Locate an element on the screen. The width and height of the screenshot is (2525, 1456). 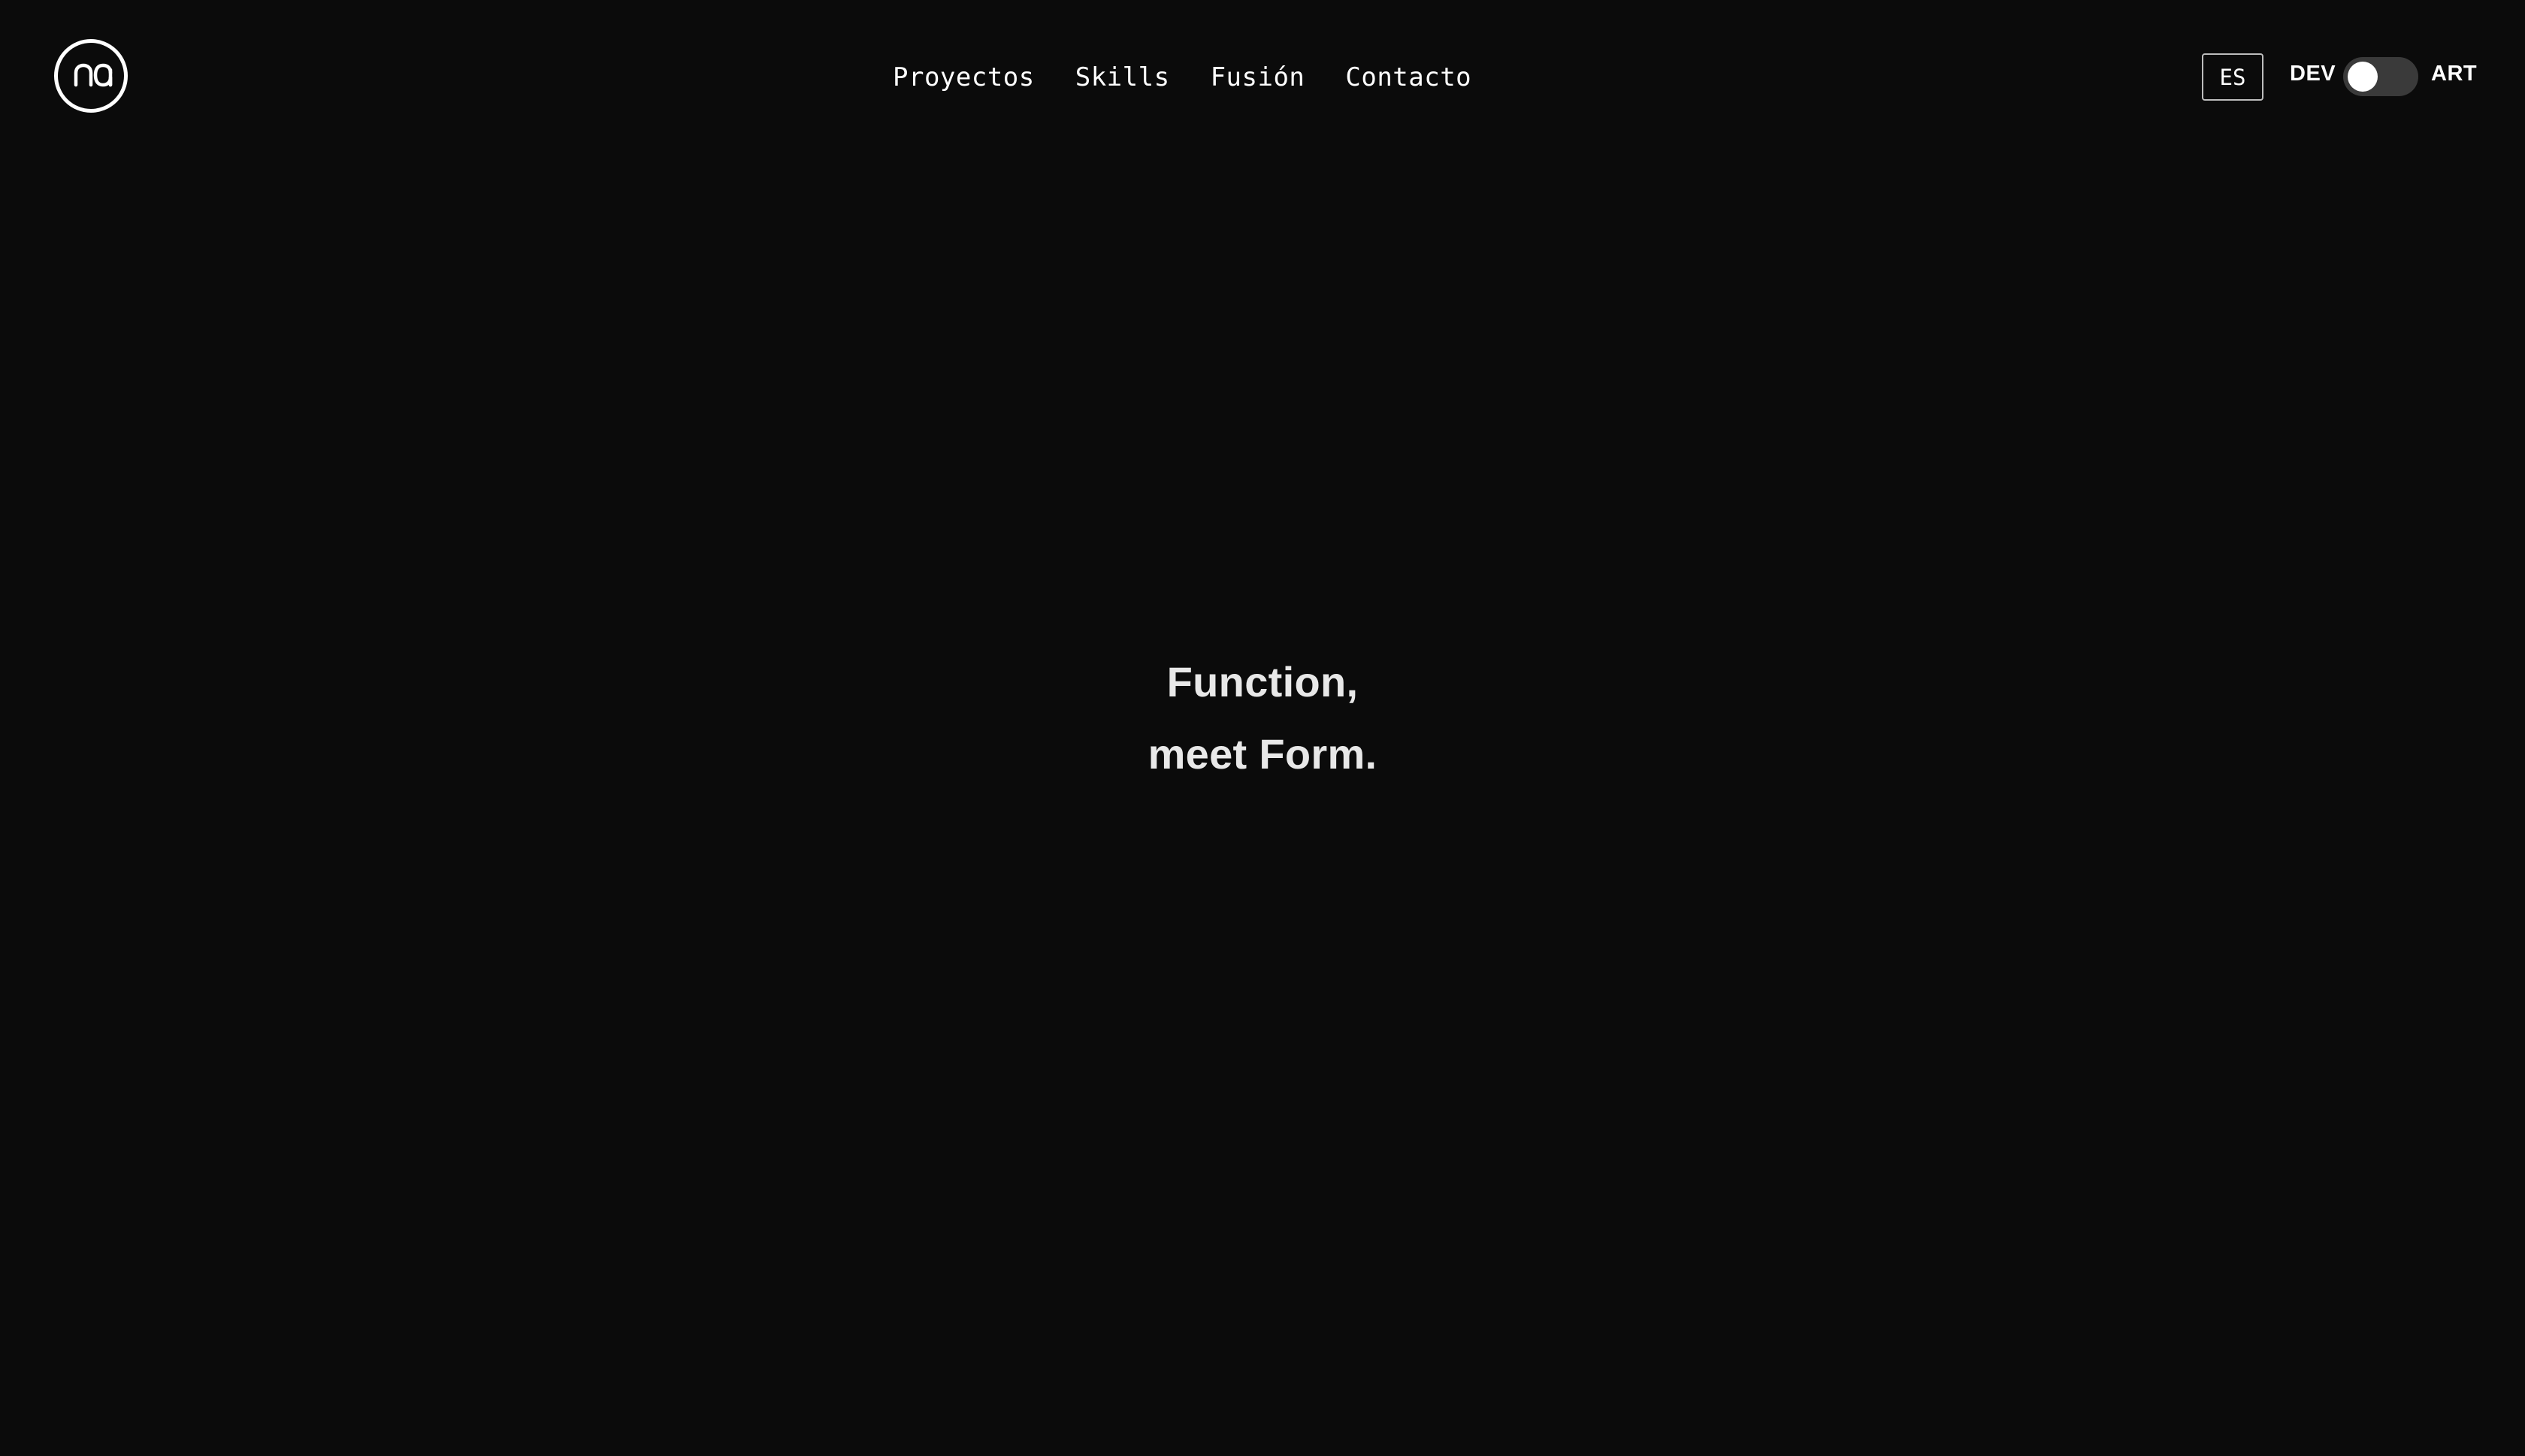
nav-link-fusion: Fusión is located at coordinates (1258, 77).